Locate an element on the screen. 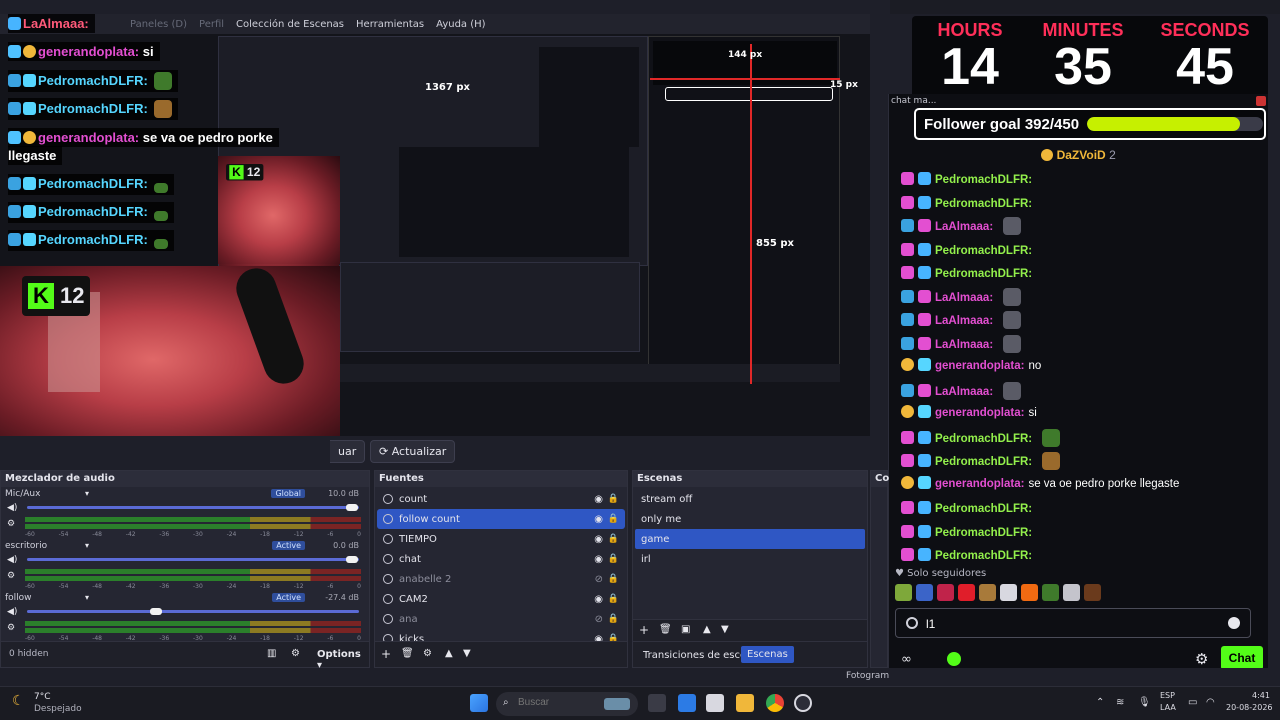  menu-herramientas: Herramientas is located at coordinates (390, 24).